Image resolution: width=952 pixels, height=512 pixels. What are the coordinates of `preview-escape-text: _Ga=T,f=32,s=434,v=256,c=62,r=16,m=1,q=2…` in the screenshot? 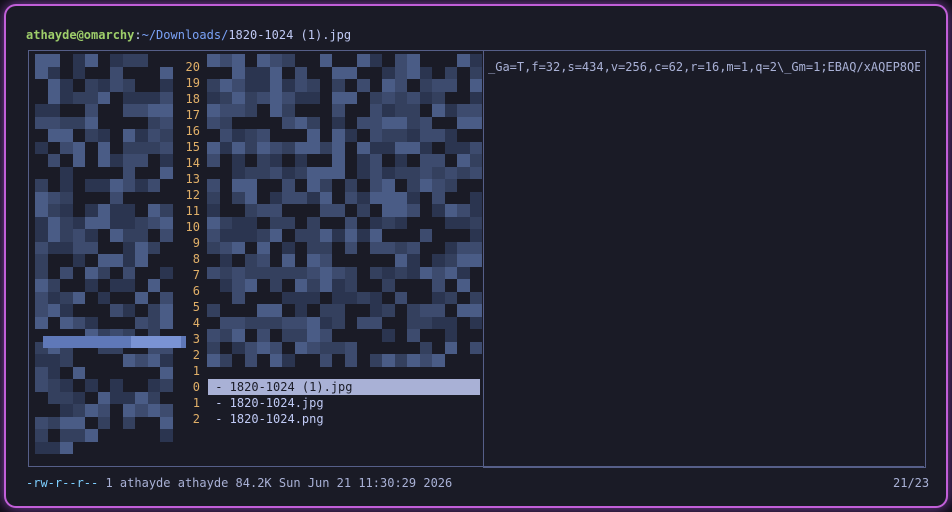 It's located at (704, 67).